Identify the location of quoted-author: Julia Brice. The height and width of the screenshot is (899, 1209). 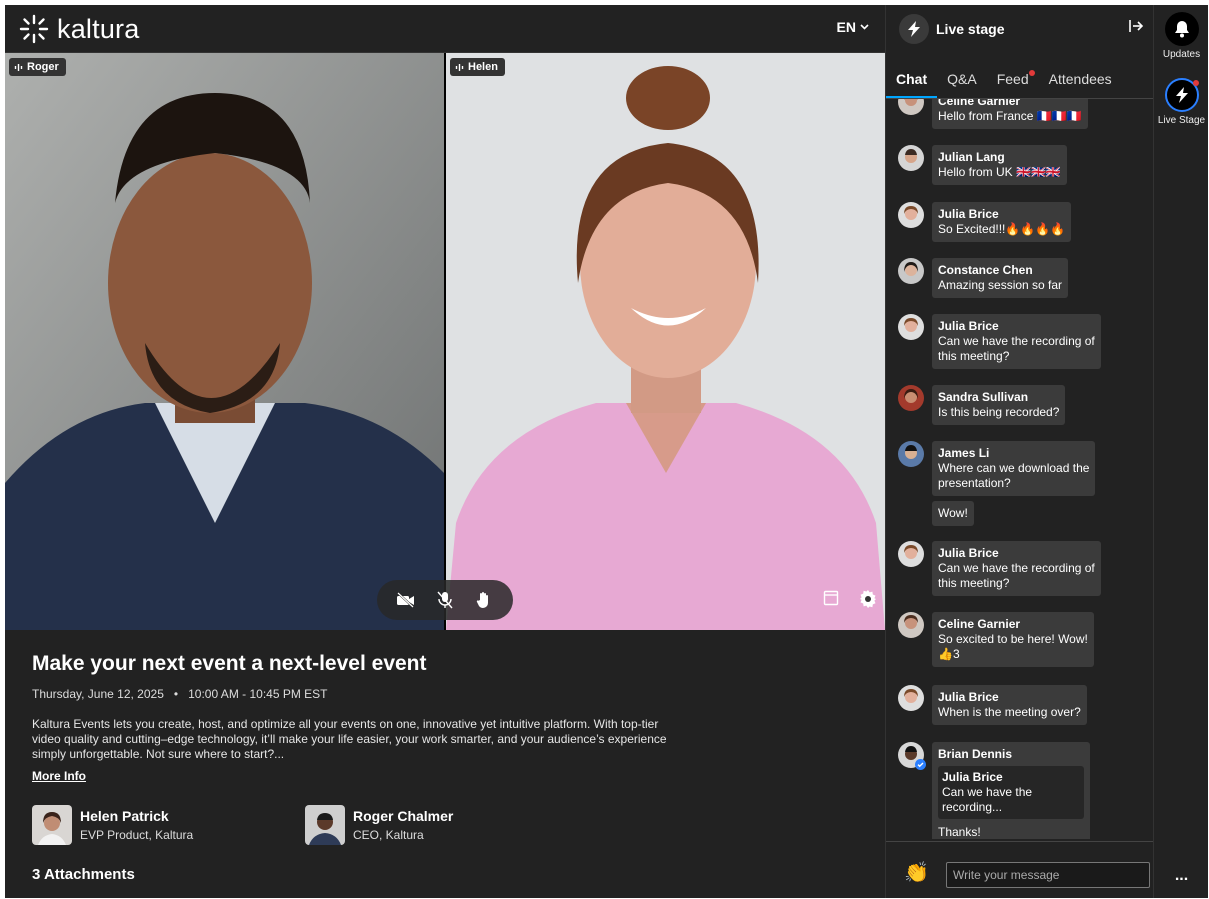
(972, 777).